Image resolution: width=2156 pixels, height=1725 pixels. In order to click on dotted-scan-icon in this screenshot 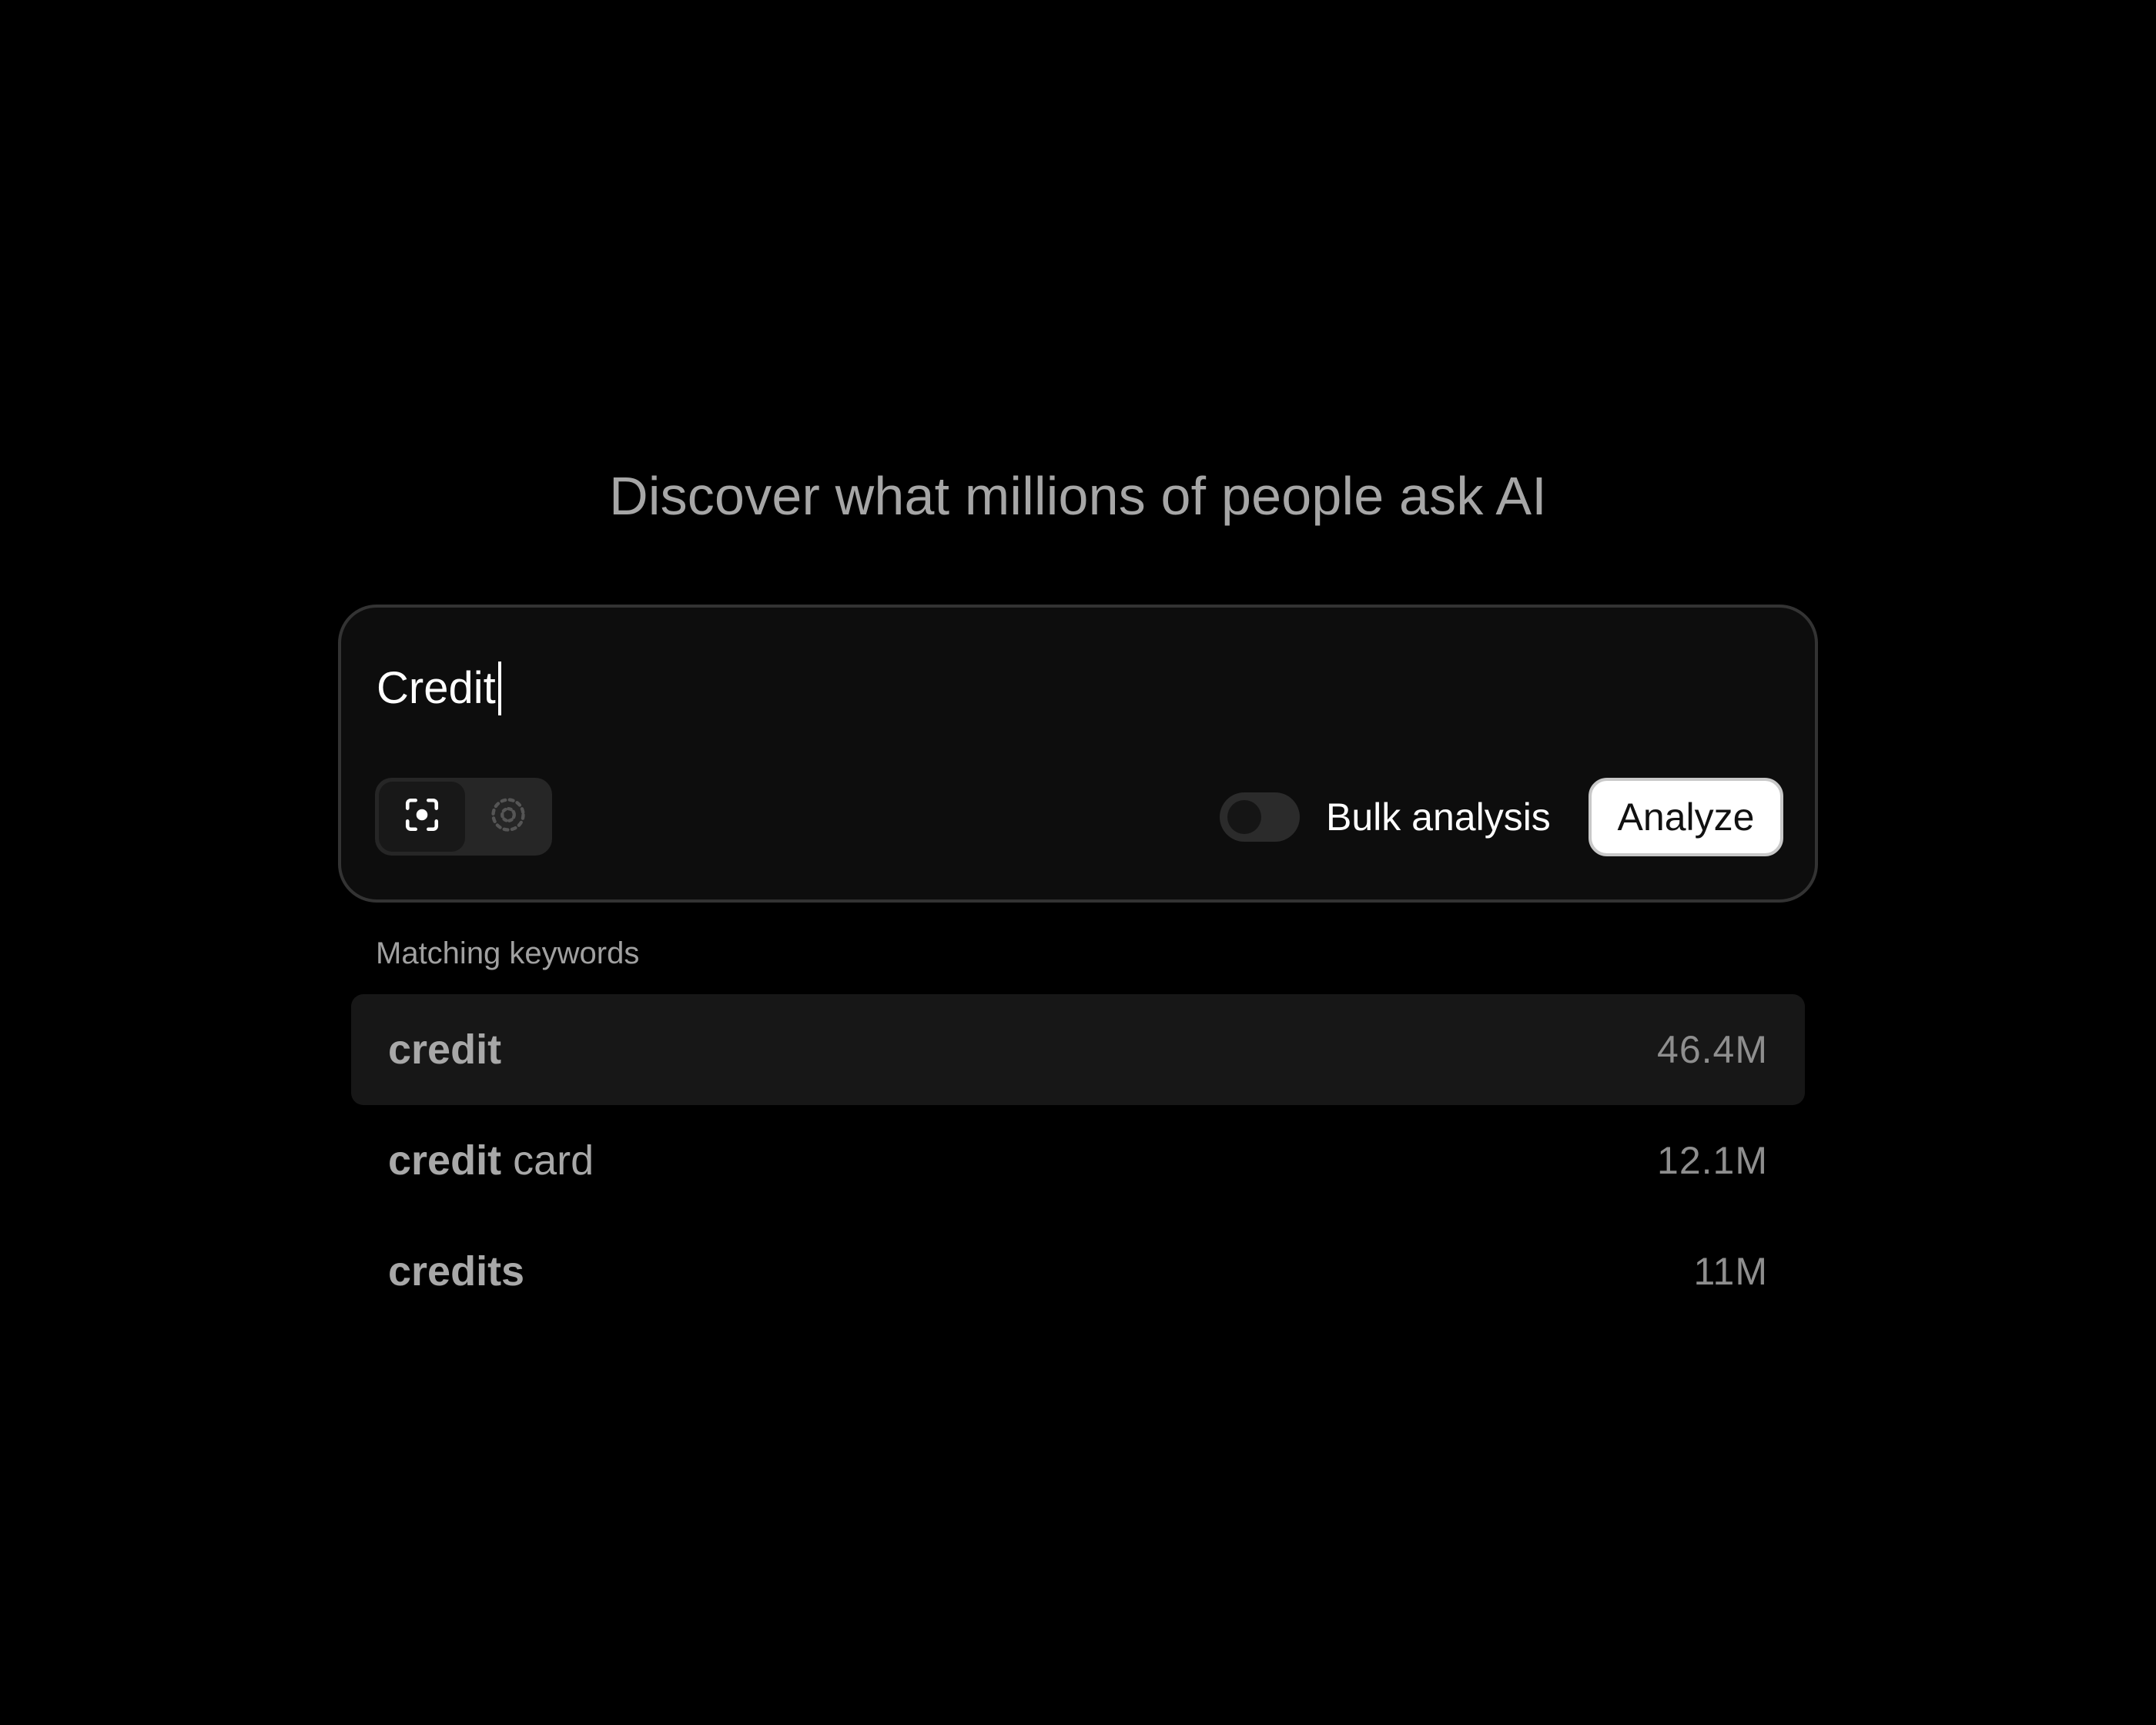, I will do `click(508, 817)`.